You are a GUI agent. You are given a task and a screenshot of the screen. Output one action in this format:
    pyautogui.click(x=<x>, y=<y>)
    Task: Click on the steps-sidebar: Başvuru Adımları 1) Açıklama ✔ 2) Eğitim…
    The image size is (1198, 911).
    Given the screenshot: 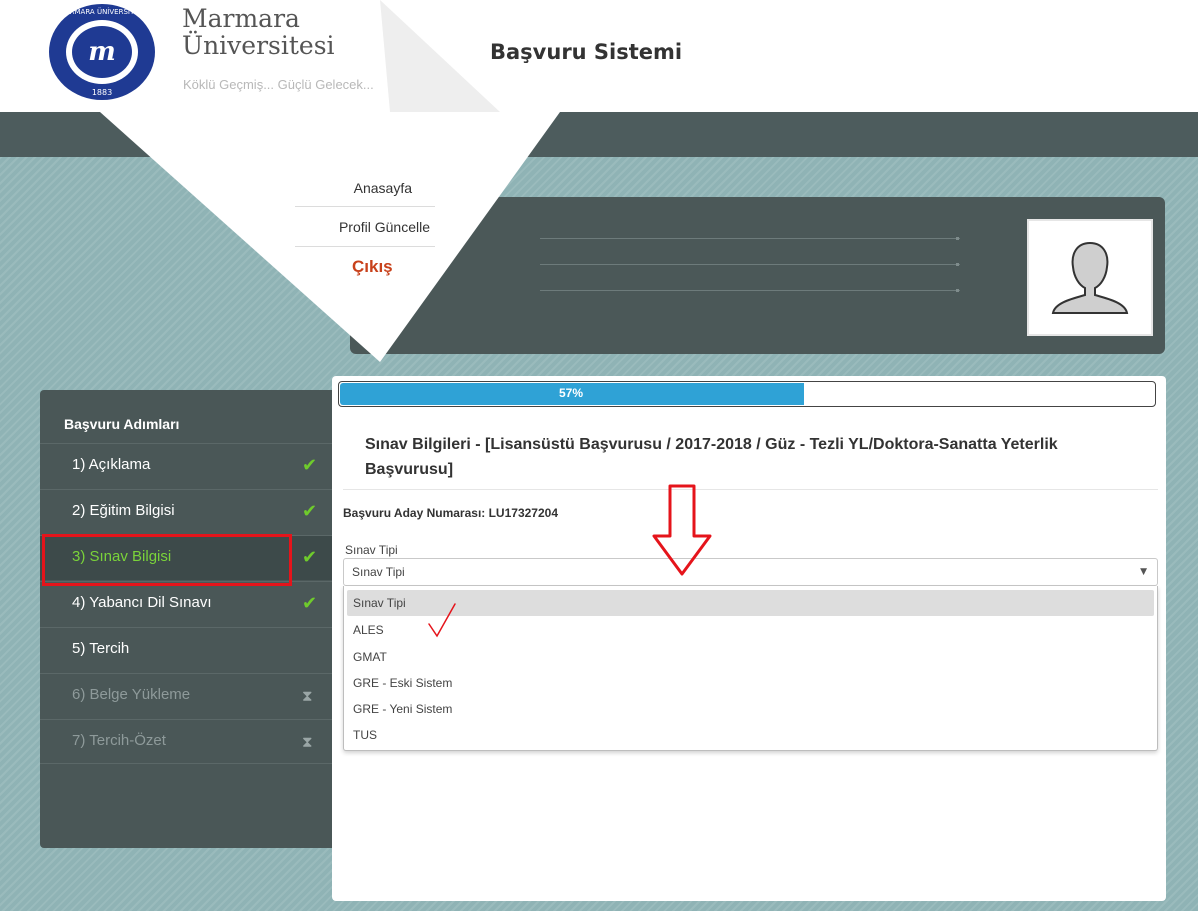 What is the action you would take?
    pyautogui.click(x=190, y=619)
    